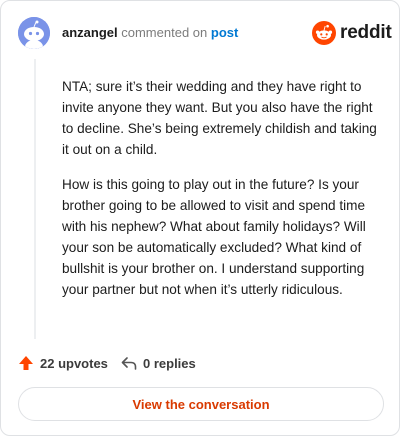 The width and height of the screenshot is (400, 436). I want to click on author-name: anzangel, so click(90, 32).